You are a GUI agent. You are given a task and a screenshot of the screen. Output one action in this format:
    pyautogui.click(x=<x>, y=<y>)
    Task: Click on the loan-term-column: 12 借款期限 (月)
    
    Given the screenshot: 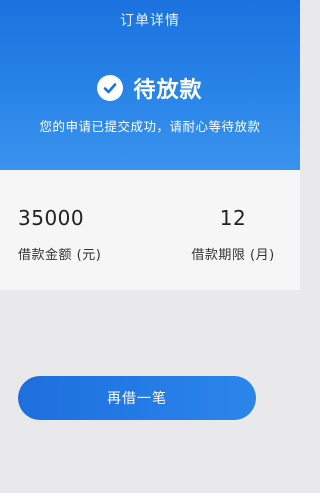 What is the action you would take?
    pyautogui.click(x=226, y=230)
    